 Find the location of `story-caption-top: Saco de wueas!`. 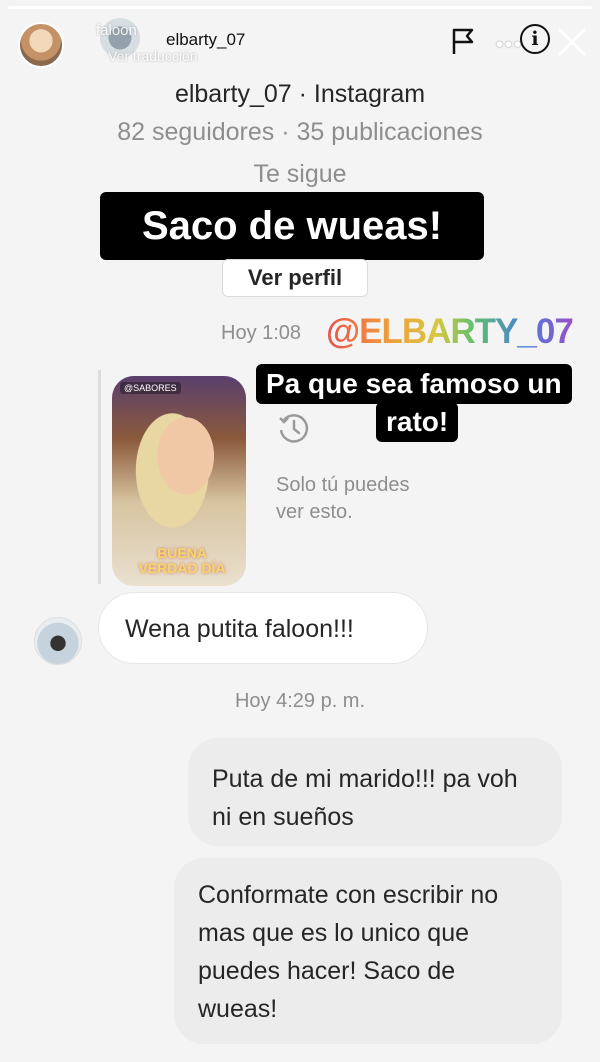

story-caption-top: Saco de wueas! is located at coordinates (292, 226).